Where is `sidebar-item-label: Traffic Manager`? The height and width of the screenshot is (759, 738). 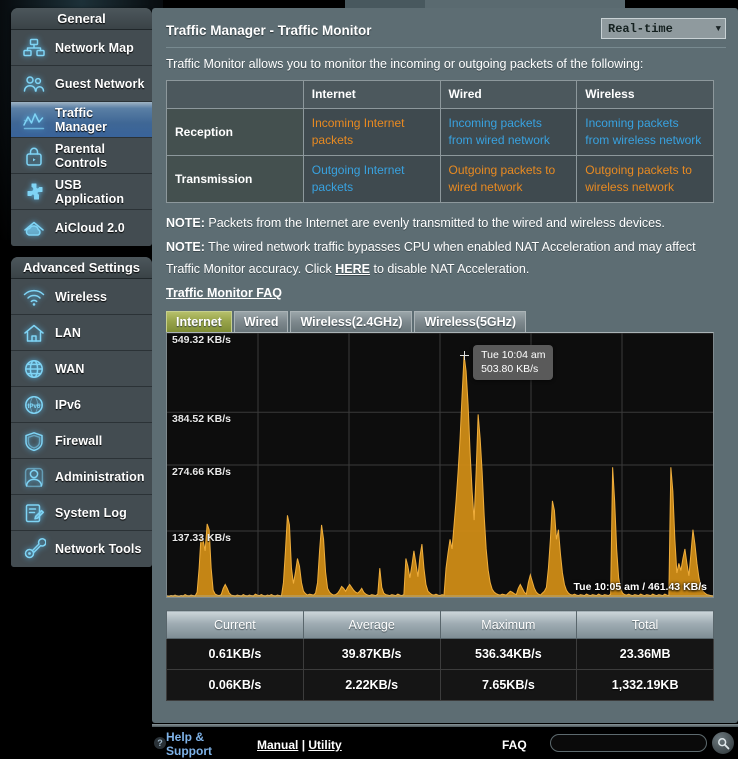
sidebar-item-label: Traffic Manager is located at coordinates (81, 119).